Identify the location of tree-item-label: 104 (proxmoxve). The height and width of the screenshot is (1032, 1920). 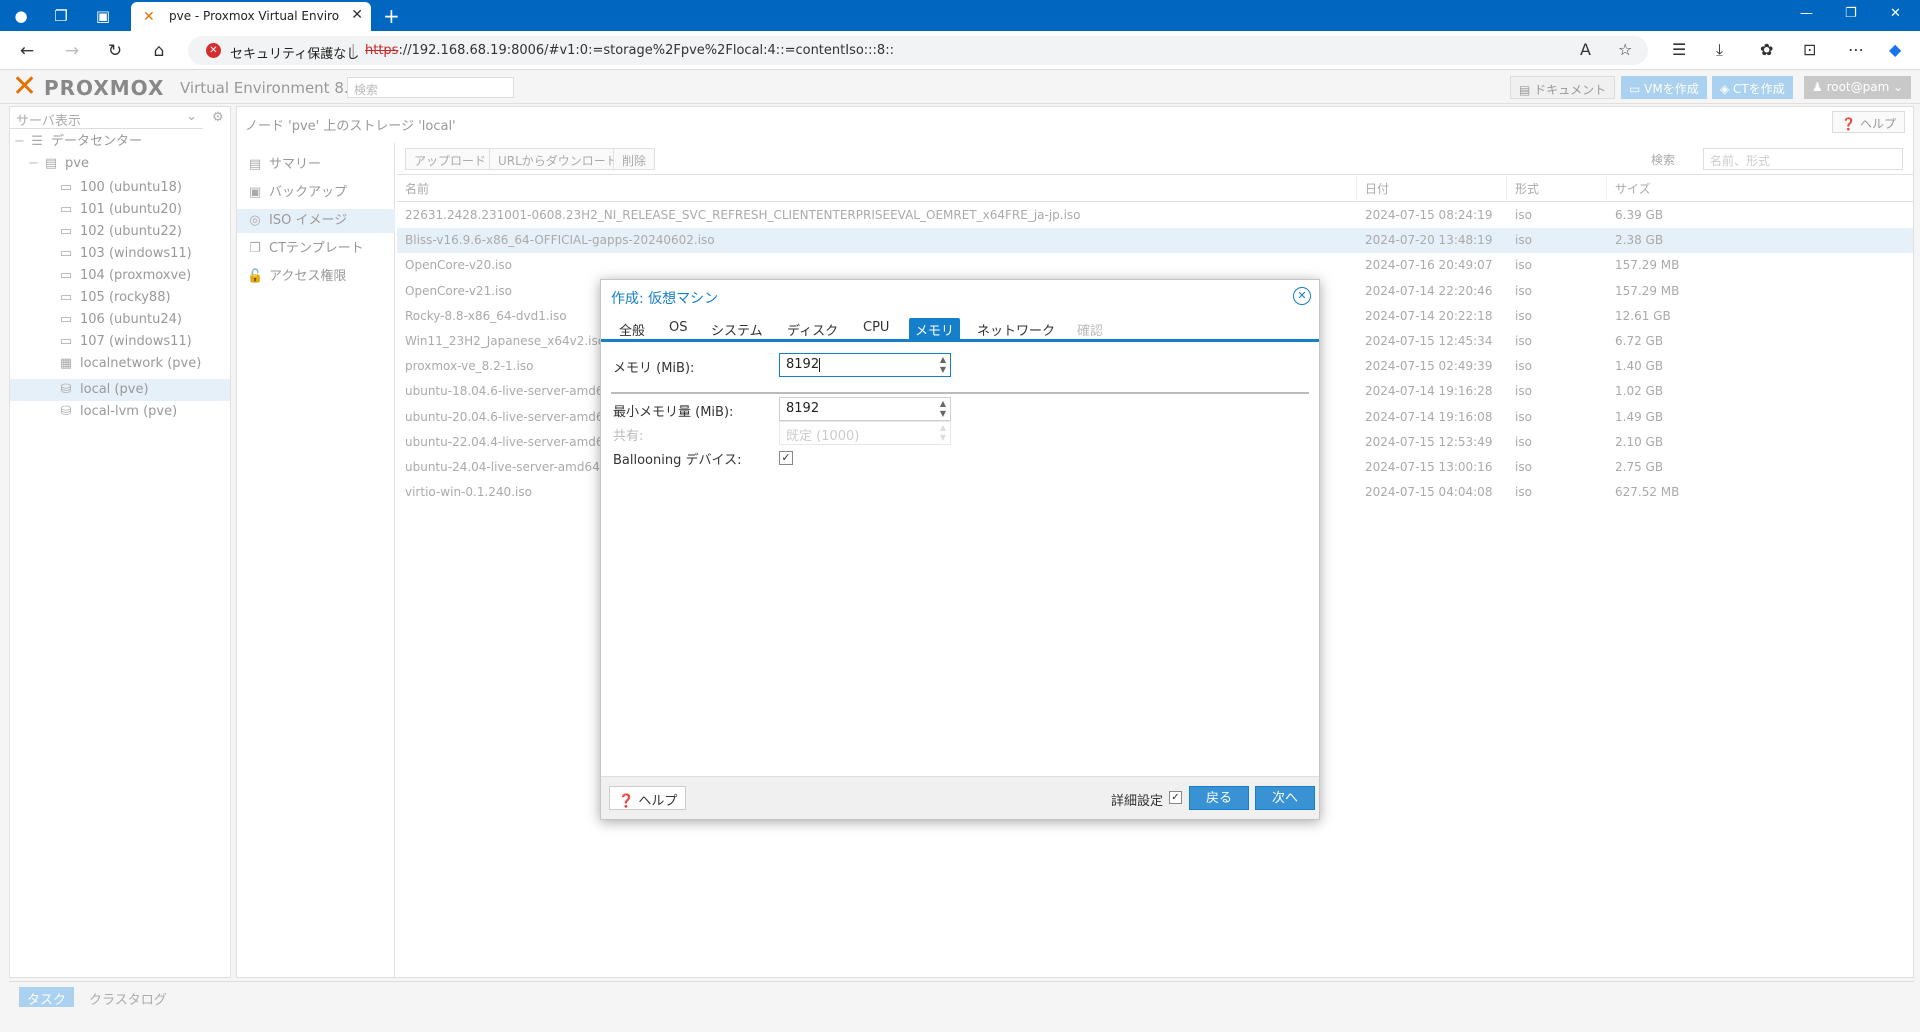
(136, 275).